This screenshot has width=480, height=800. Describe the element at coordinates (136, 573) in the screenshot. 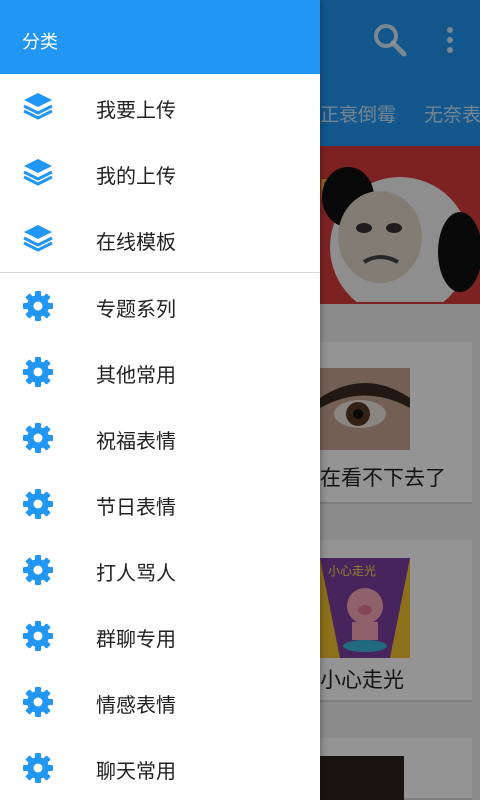

I see `drawer-item-label: 打人骂人` at that location.